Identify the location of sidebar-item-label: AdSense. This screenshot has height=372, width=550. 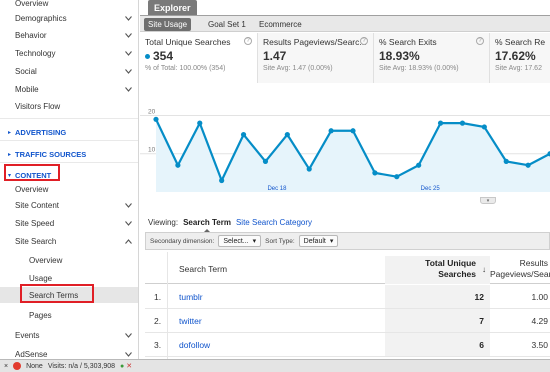
(31, 354).